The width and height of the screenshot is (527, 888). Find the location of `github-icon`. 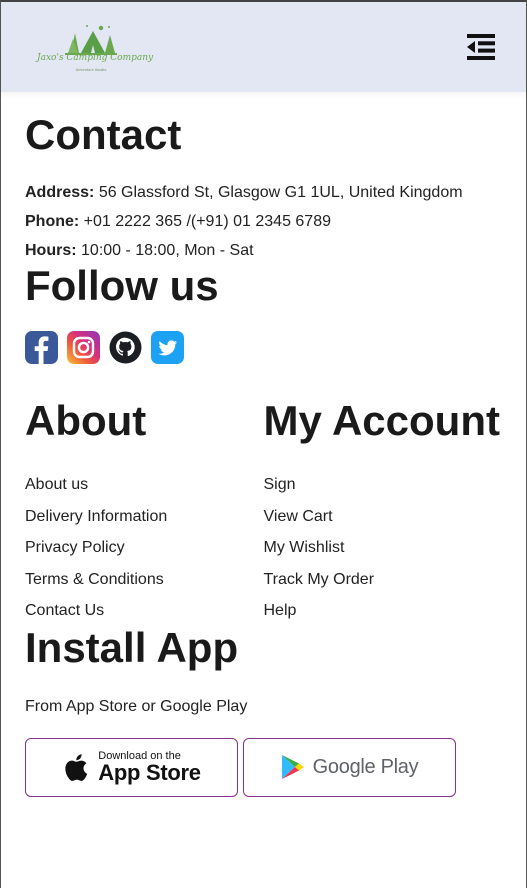

github-icon is located at coordinates (125, 347).